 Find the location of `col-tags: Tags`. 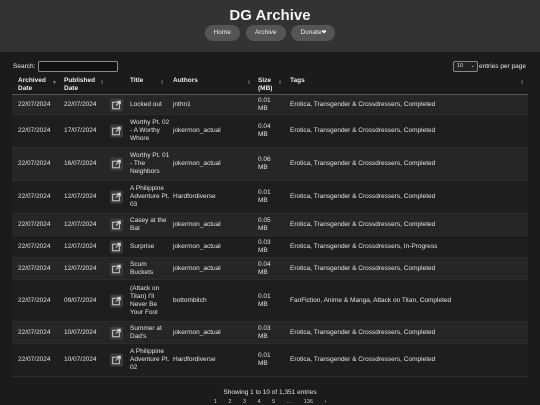

col-tags: Tags is located at coordinates (297, 81).